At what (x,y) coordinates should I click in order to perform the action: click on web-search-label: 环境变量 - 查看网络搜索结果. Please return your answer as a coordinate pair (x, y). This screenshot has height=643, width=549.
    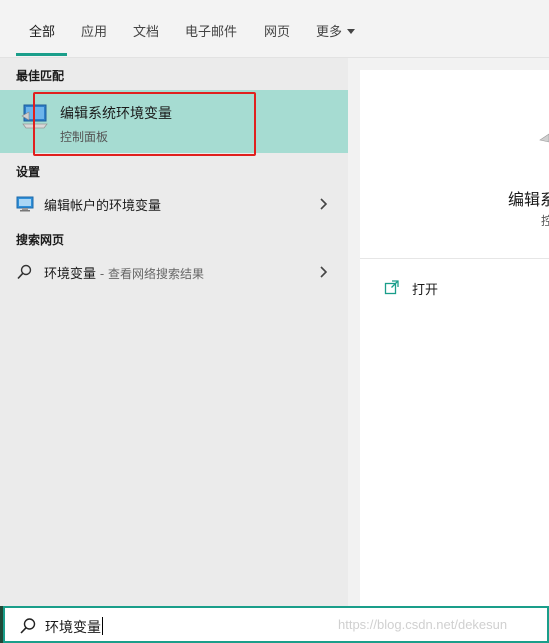
    Looking at the image, I should click on (124, 272).